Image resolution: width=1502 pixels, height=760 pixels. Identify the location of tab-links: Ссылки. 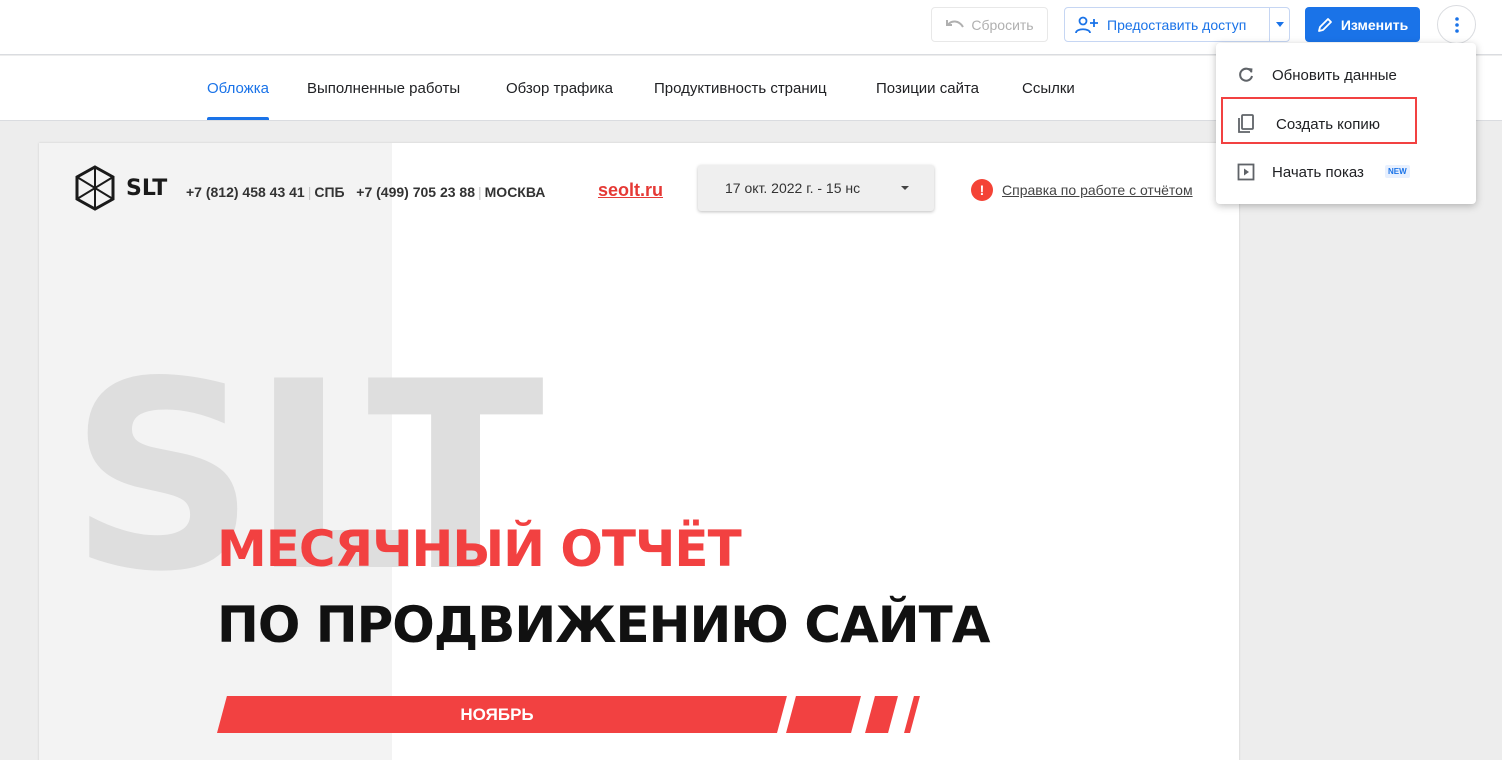
(1048, 88).